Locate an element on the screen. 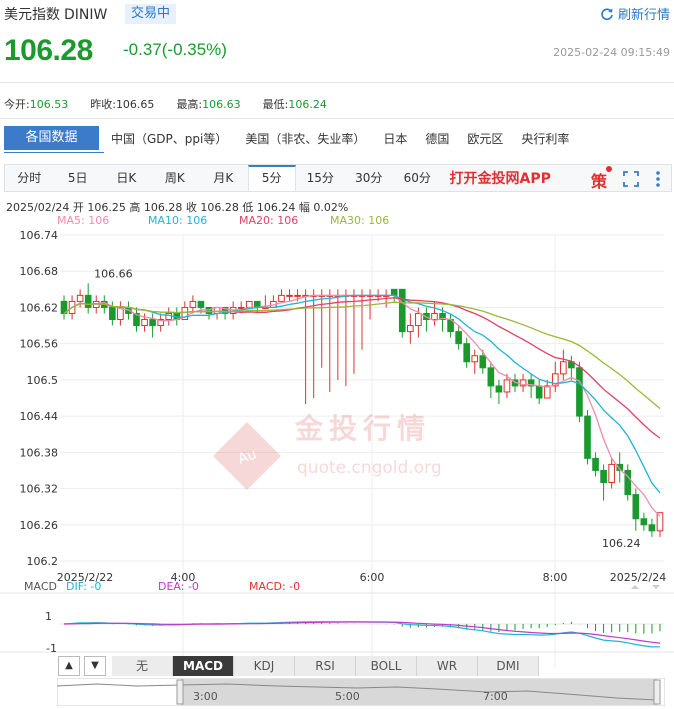 The height and width of the screenshot is (709, 674). period-tab-monthly: 月K is located at coordinates (223, 178).